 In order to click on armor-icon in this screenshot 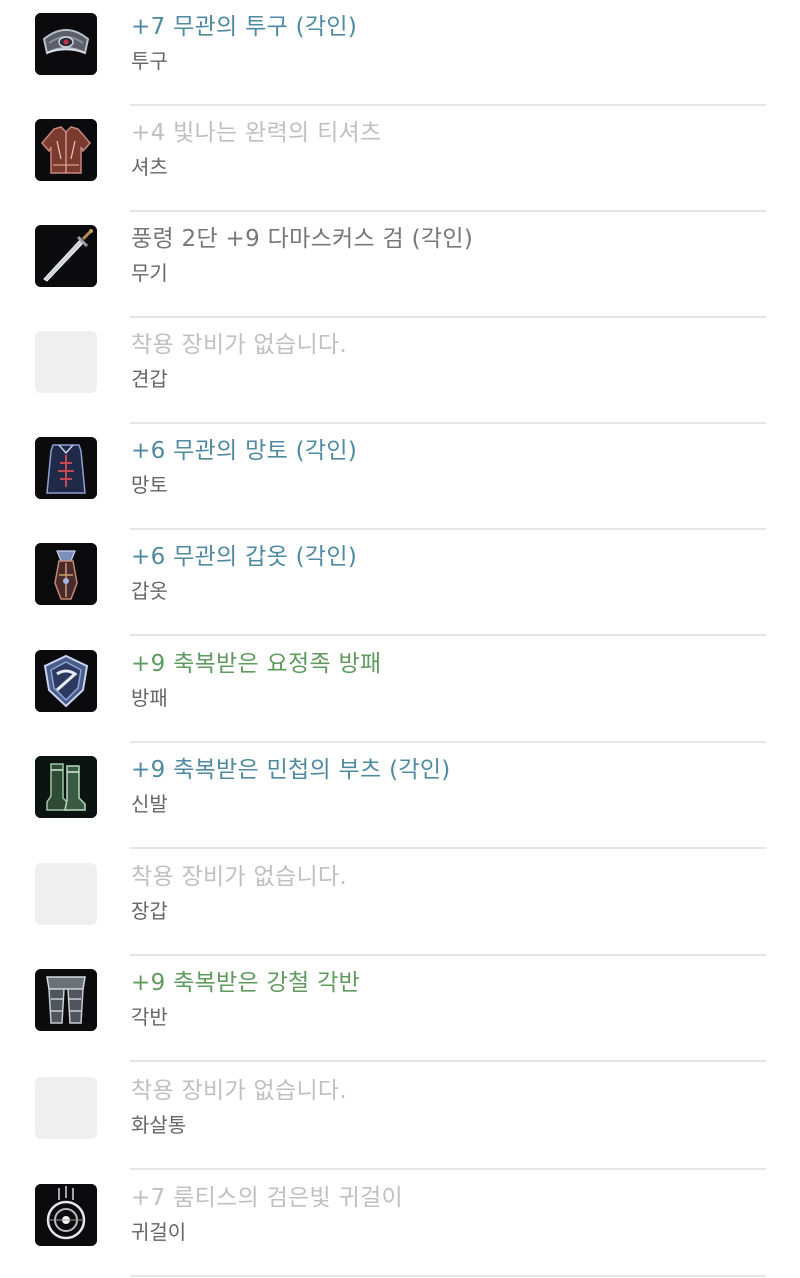, I will do `click(66, 574)`.